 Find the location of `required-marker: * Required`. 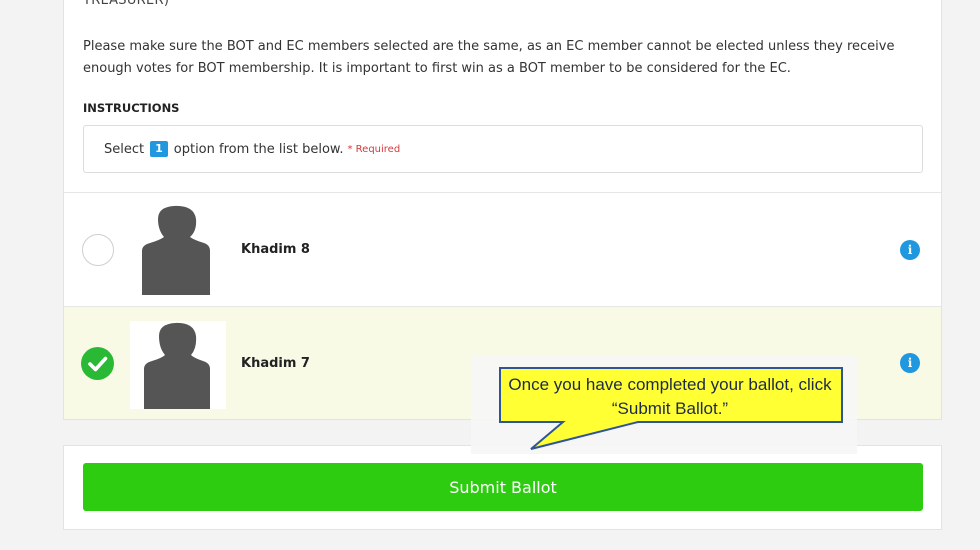

required-marker: * Required is located at coordinates (374, 149).